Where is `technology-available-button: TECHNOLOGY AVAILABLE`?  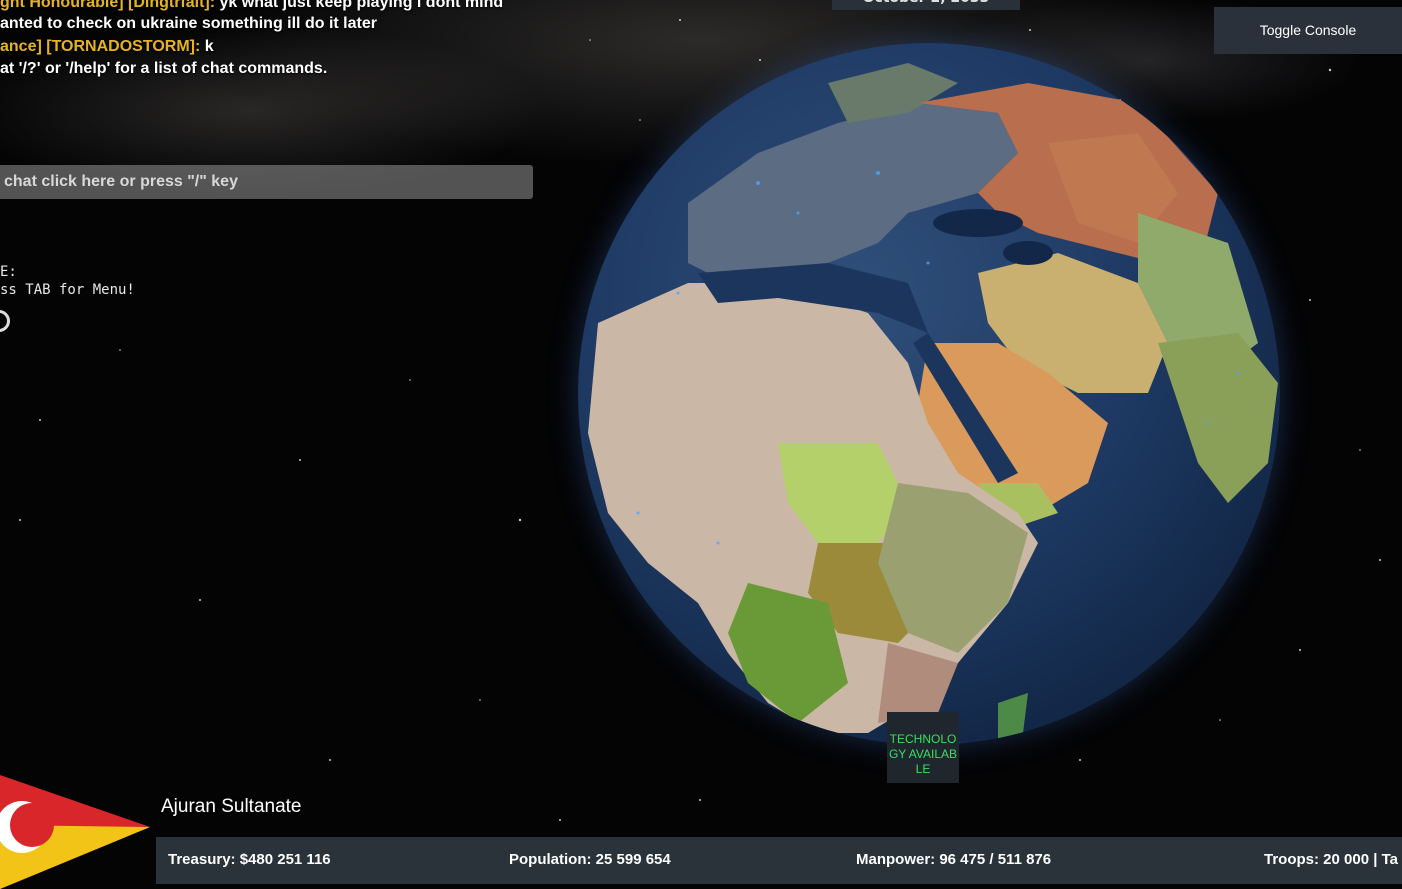
technology-available-button: TECHNOLOGY AVAILABLE is located at coordinates (923, 747).